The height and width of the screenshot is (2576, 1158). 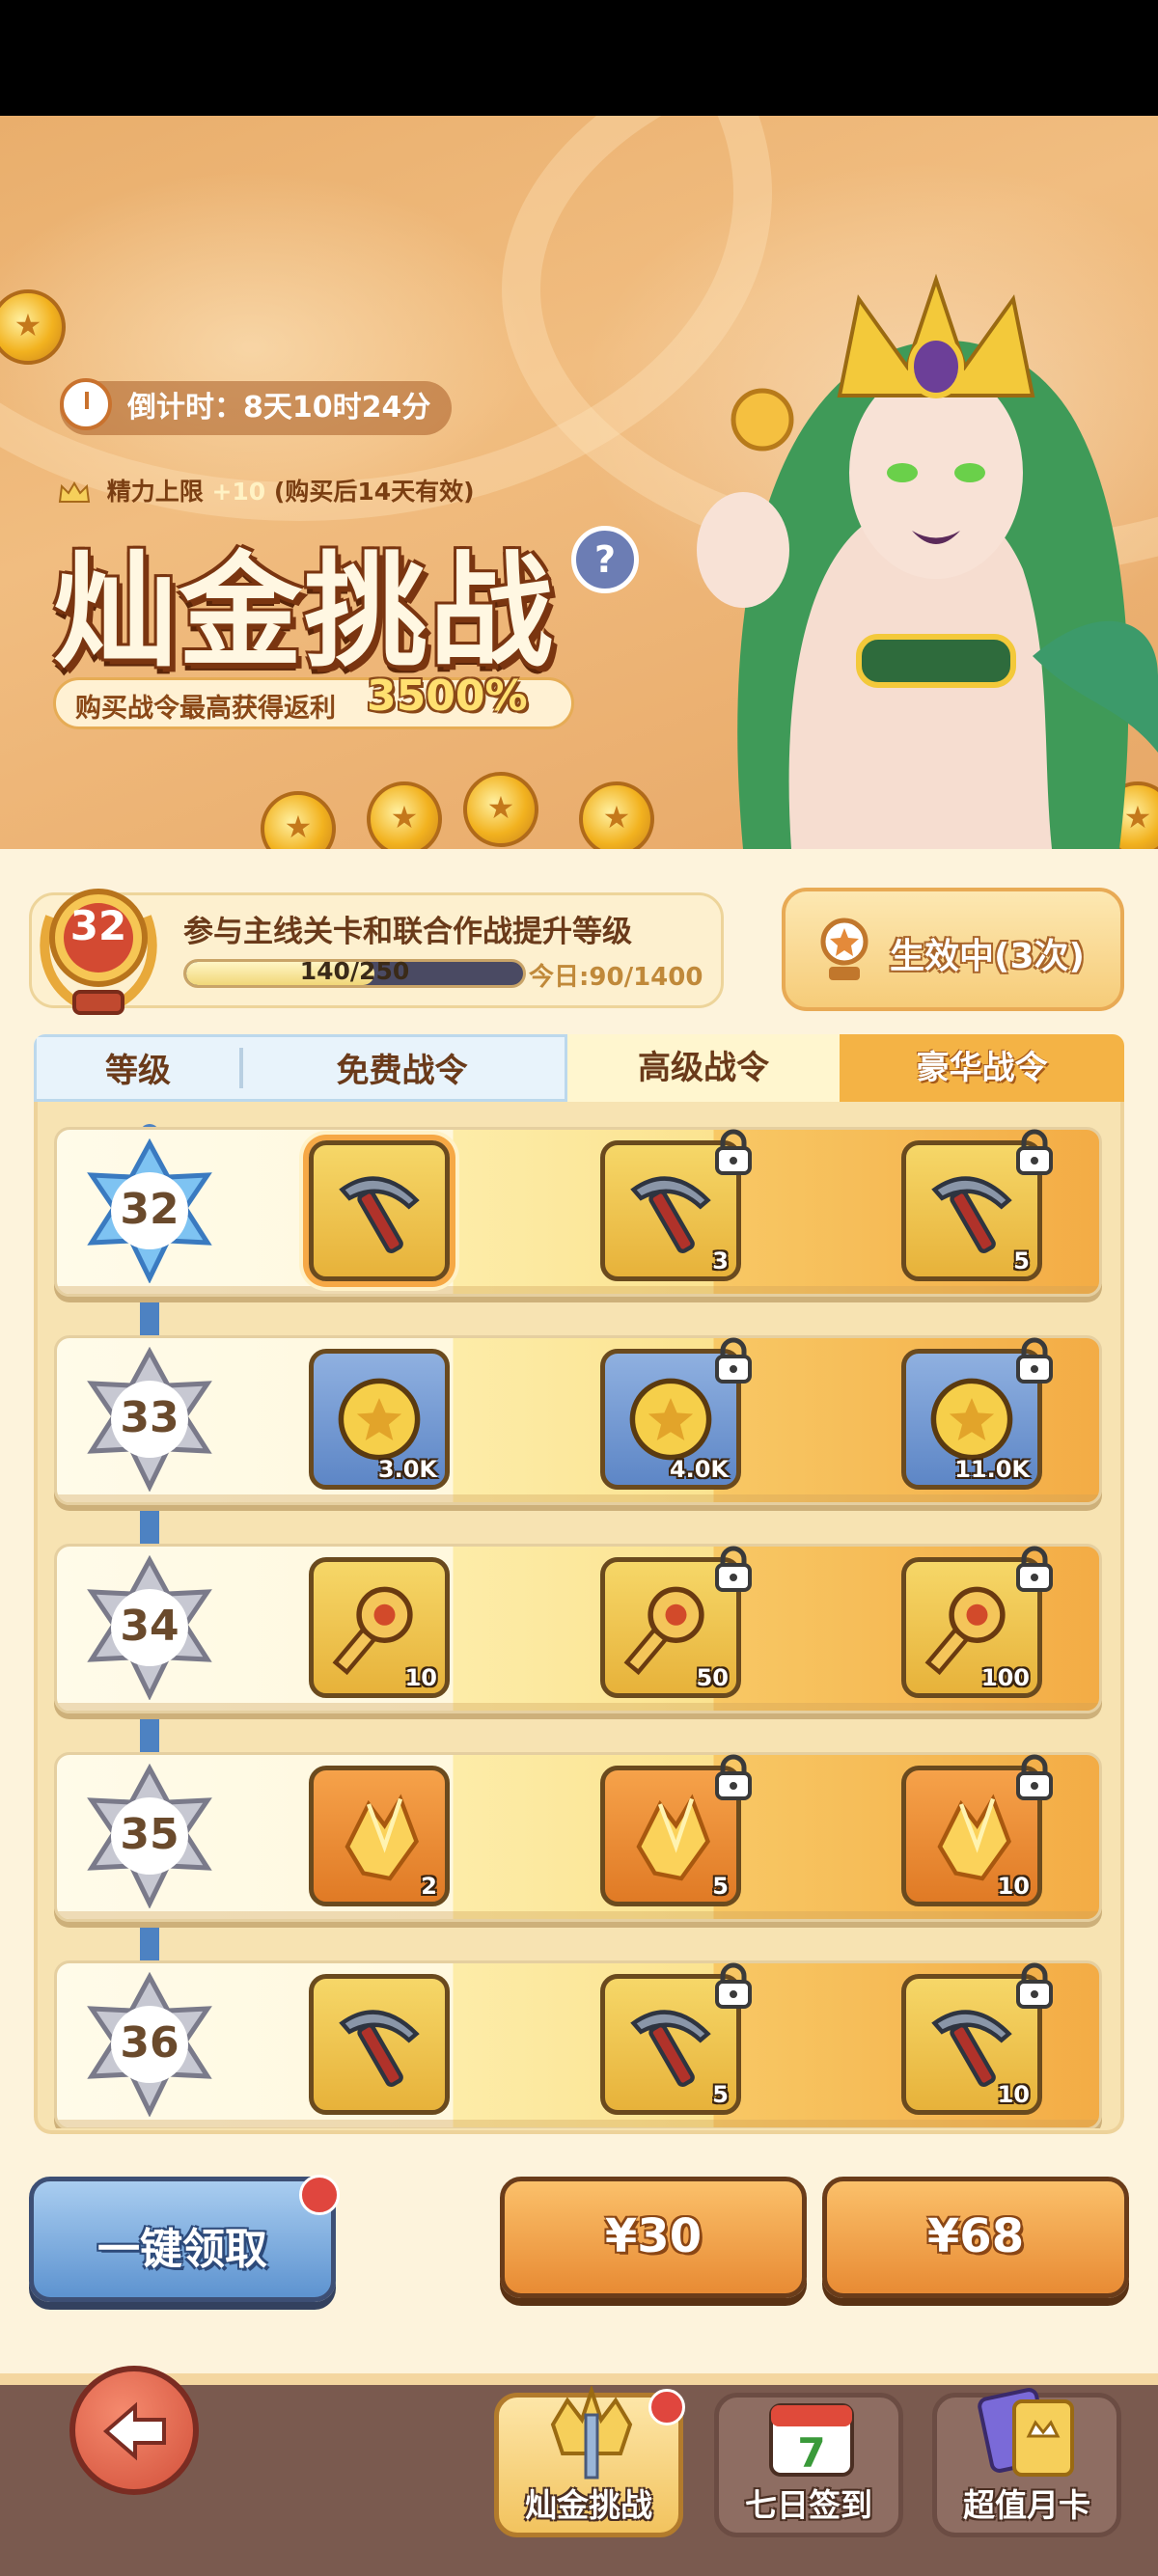 What do you see at coordinates (653, 2236) in the screenshot?
I see `buy-premium-price: ¥30` at bounding box center [653, 2236].